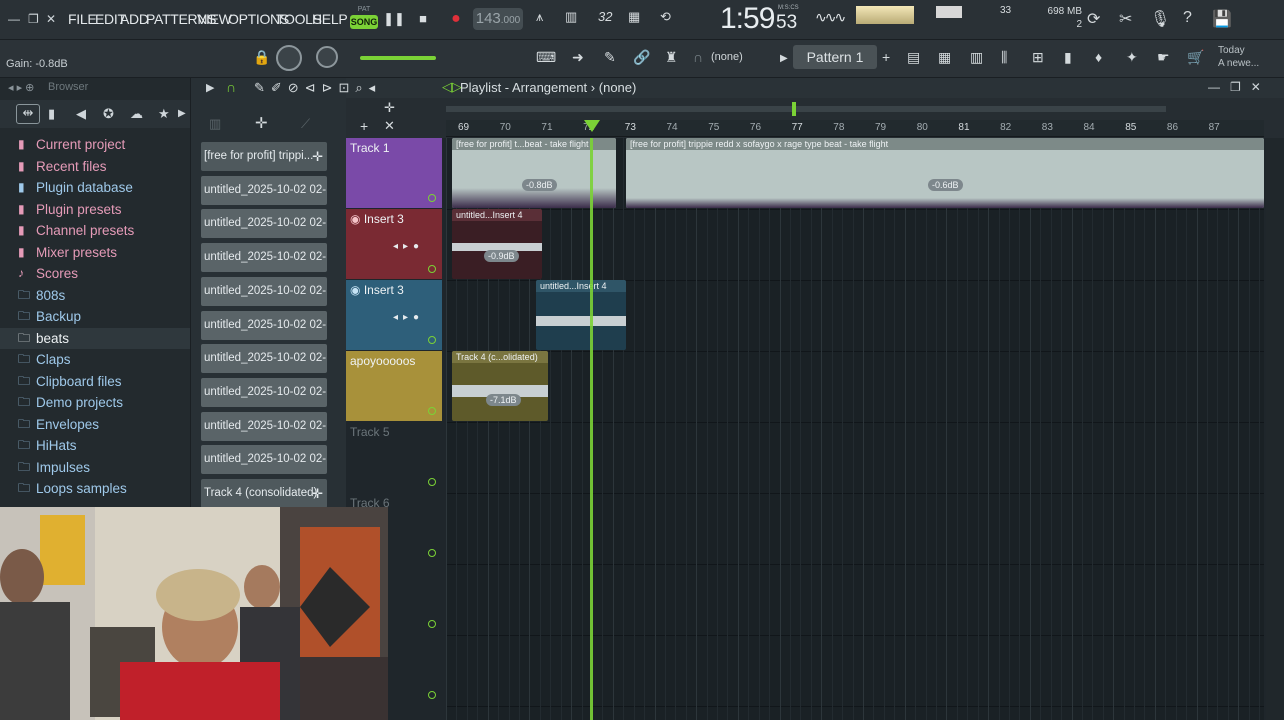  What do you see at coordinates (497, 244) in the screenshot?
I see `audio-clip: untitled...Insert 4 -0.9dB` at bounding box center [497, 244].